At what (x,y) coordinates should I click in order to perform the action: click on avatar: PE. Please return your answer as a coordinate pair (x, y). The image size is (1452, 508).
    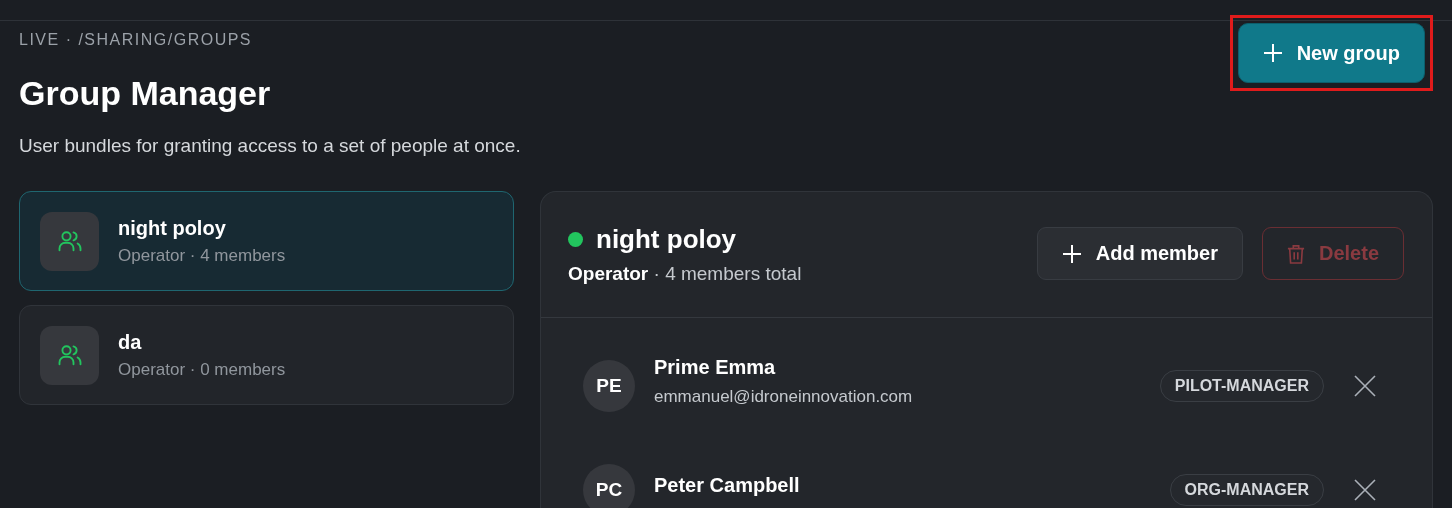
    Looking at the image, I should click on (609, 386).